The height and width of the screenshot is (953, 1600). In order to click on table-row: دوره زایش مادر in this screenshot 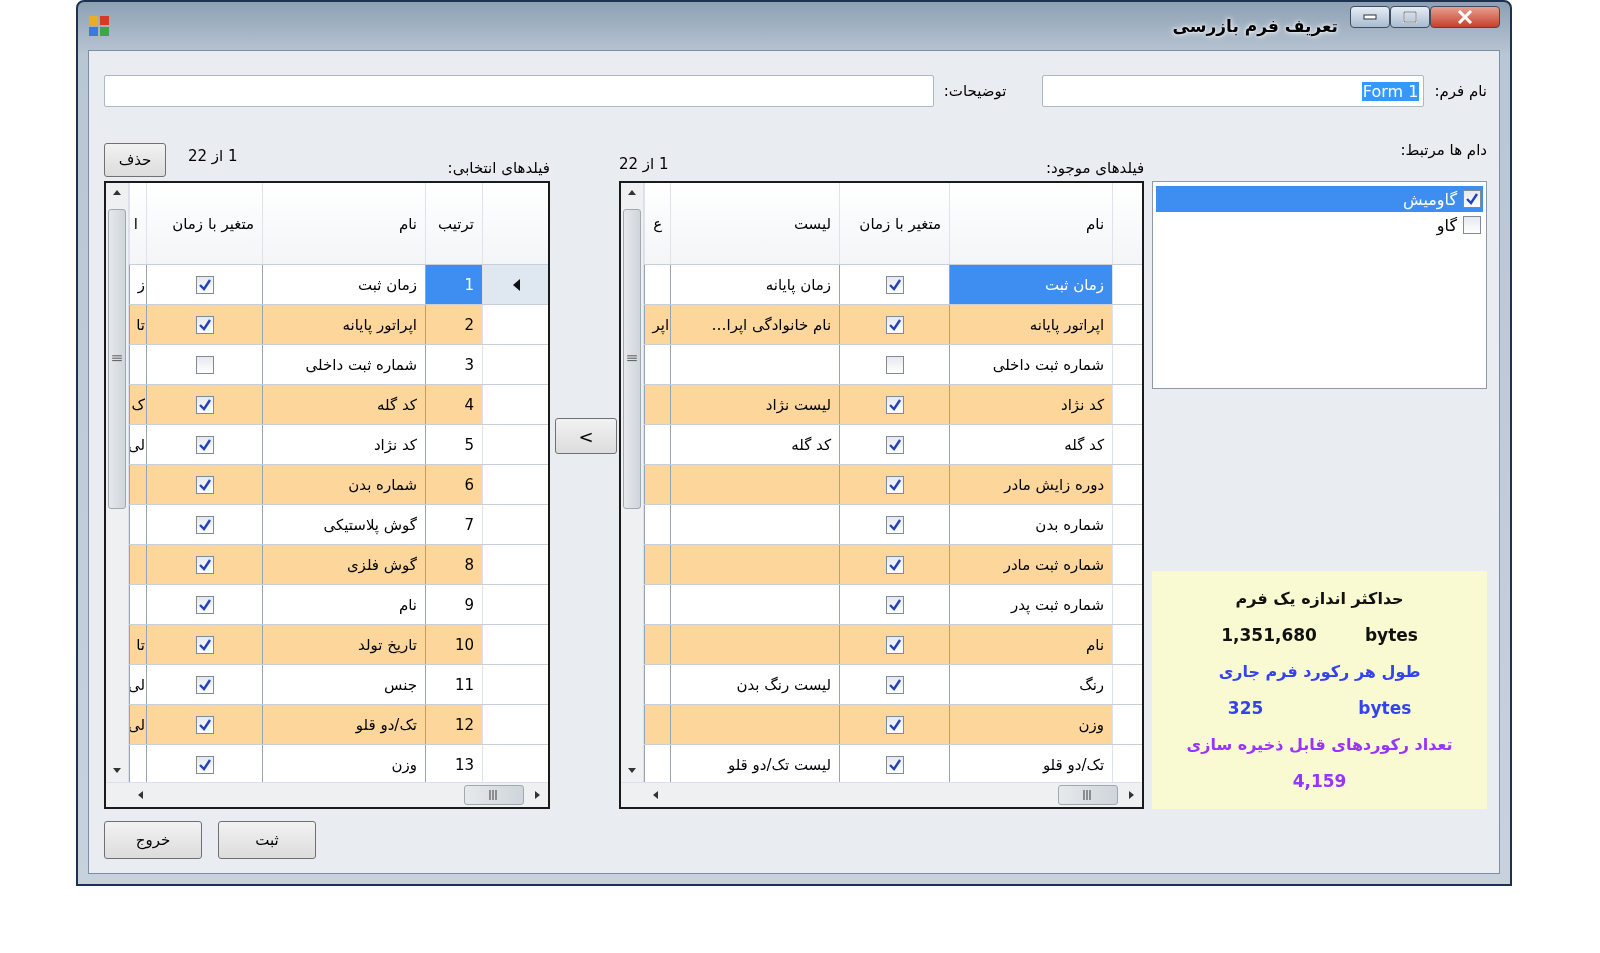, I will do `click(893, 485)`.